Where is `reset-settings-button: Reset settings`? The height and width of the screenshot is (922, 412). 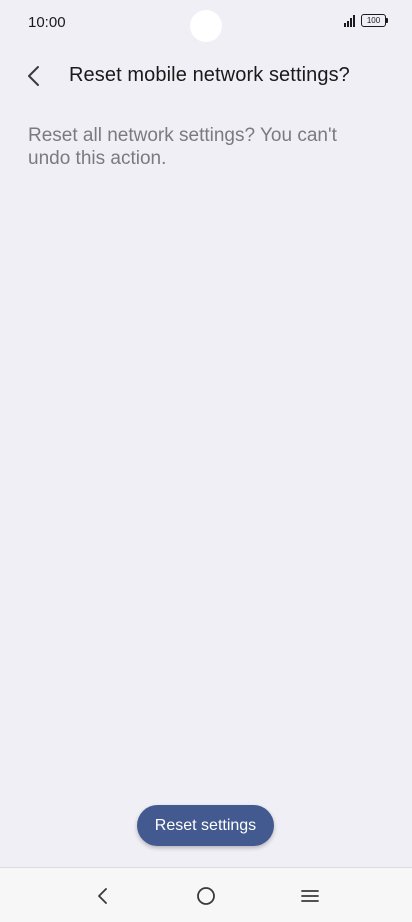 reset-settings-button: Reset settings is located at coordinates (205, 825).